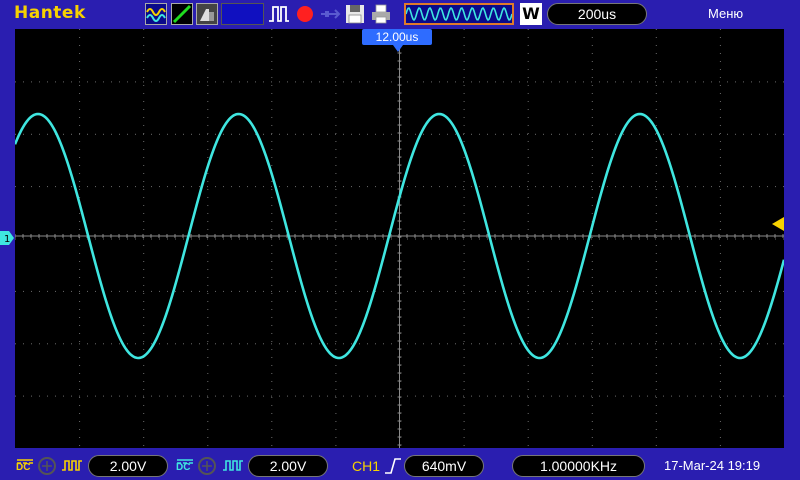  Describe the element at coordinates (398, 48) in the screenshot. I see `trigger-position-arrow` at that location.